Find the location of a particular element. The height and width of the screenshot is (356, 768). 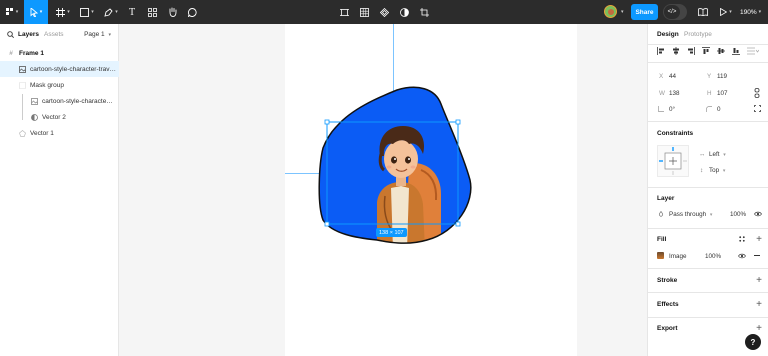

rectangle-icon is located at coordinates (85, 12).